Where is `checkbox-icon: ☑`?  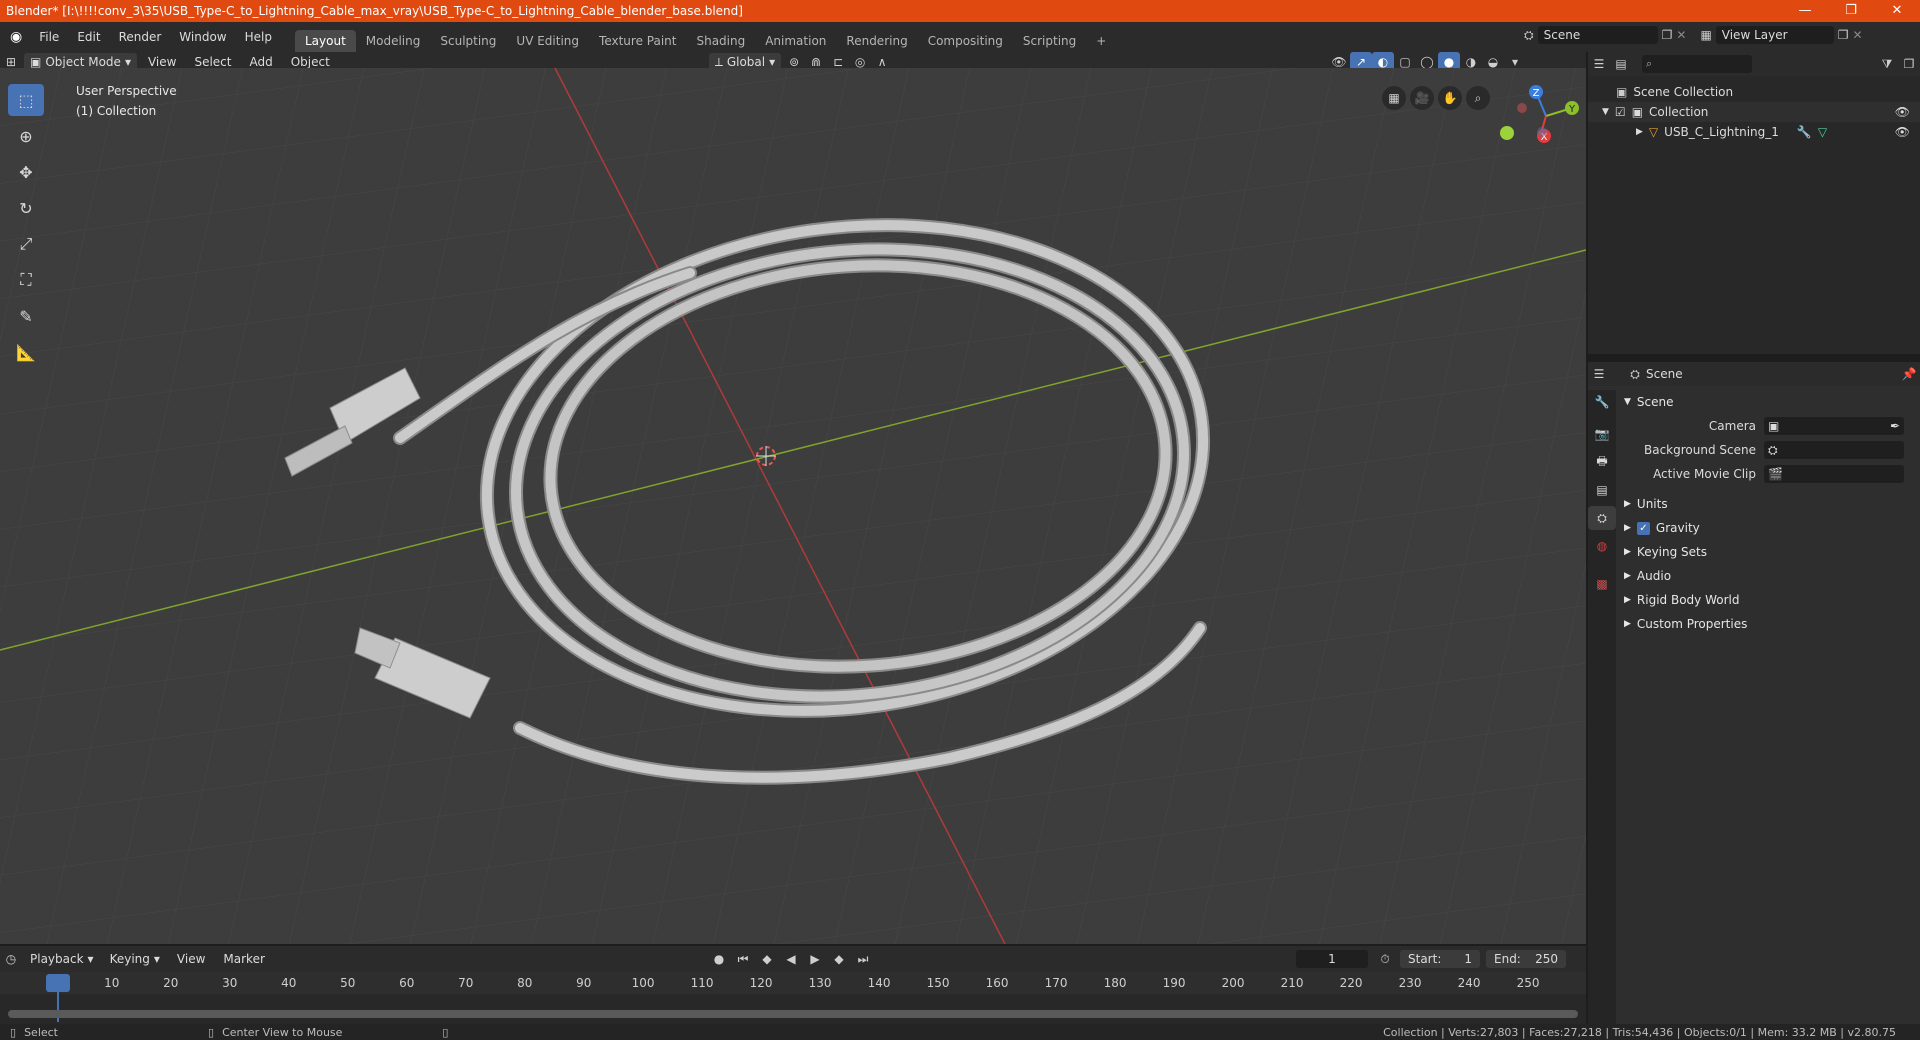
checkbox-icon: ☑ is located at coordinates (1620, 112).